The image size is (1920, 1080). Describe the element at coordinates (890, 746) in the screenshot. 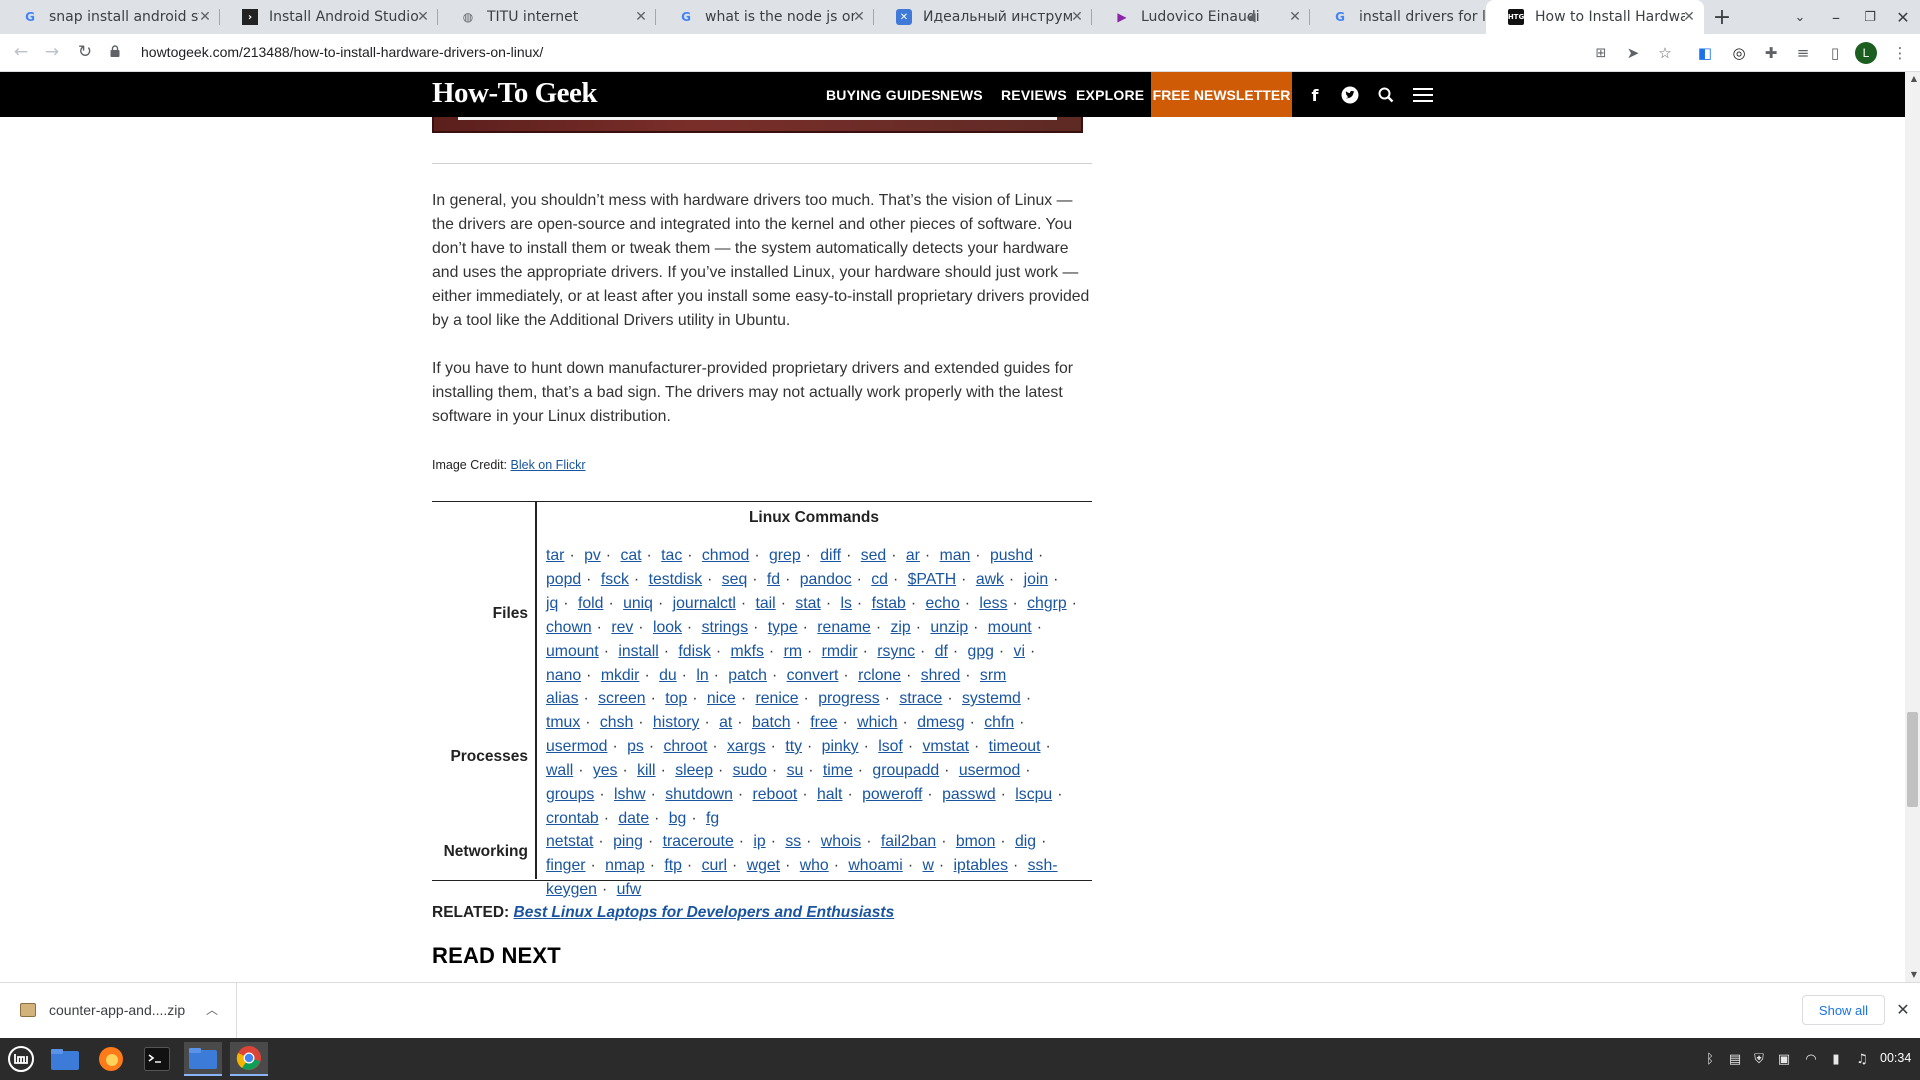

I see `command-link: lsof` at that location.